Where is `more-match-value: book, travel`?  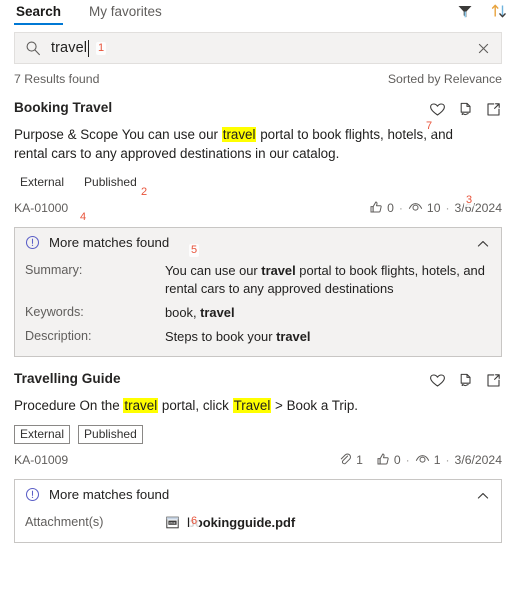
more-match-value: book, travel is located at coordinates (200, 313).